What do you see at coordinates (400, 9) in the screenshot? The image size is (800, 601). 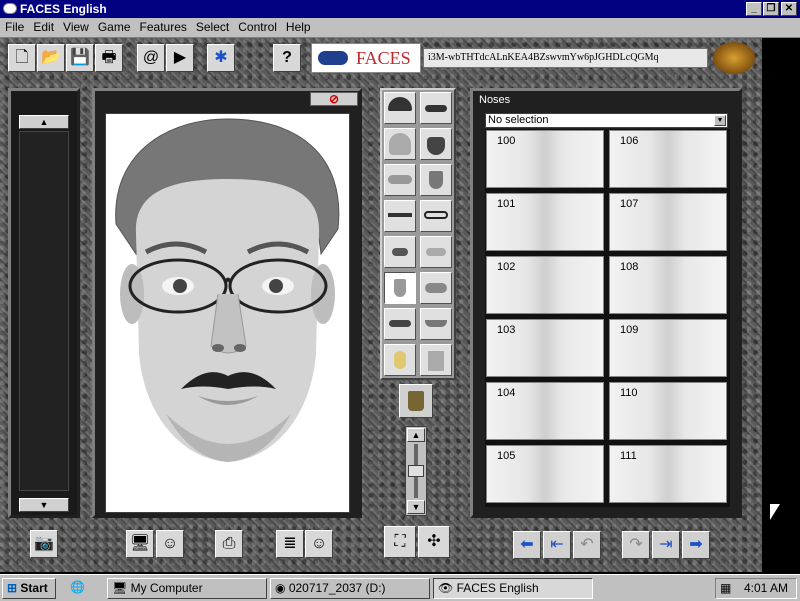 I see `title-bar: FACES English _ ❐ ✕` at bounding box center [400, 9].